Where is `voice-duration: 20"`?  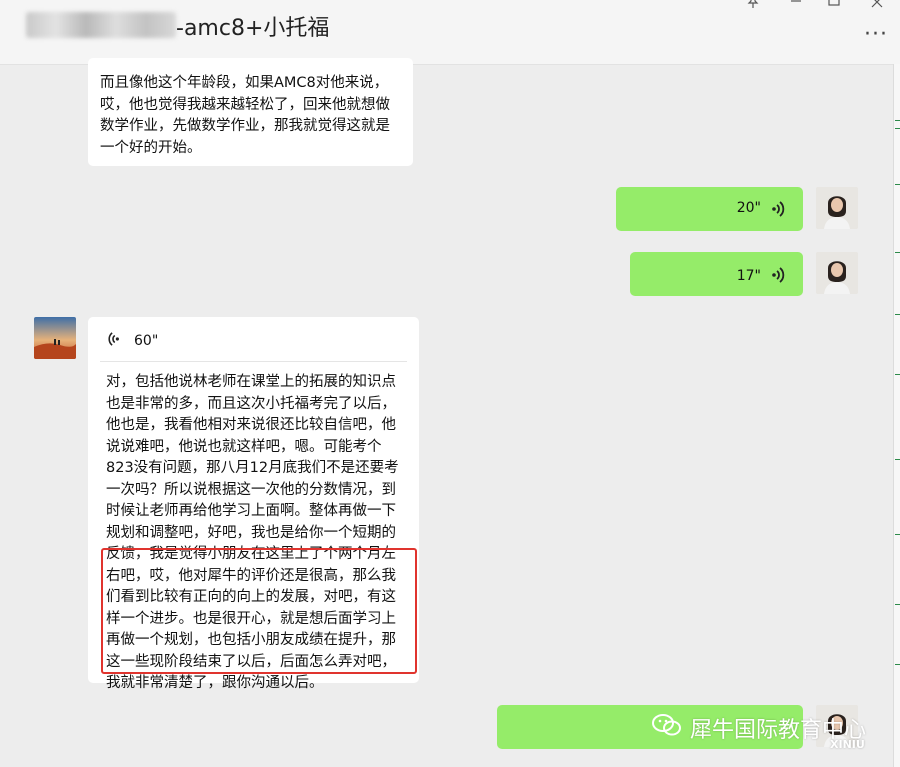
voice-duration: 20" is located at coordinates (748, 208).